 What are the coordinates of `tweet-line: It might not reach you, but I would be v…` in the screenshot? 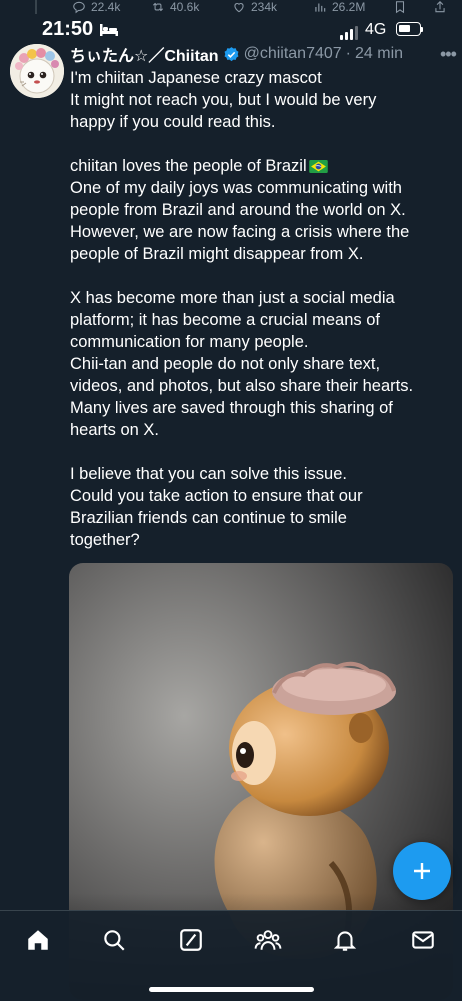 It's located at (223, 100).